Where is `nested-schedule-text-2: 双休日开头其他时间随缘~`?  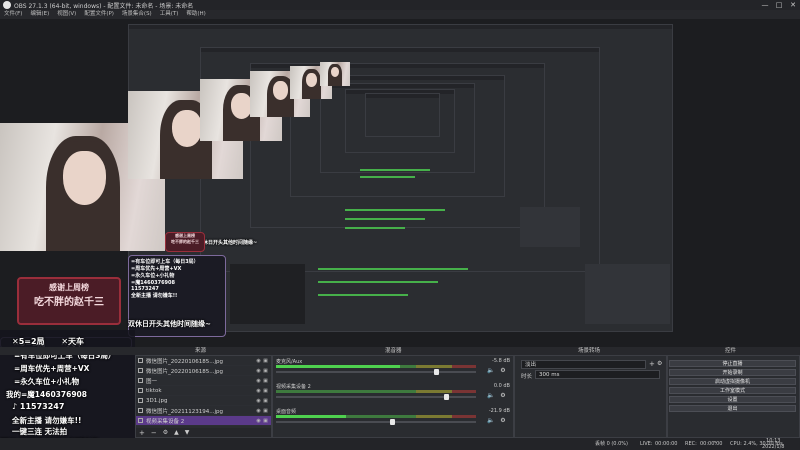
nested-schedule-text-2: 双休日开头其他时间随缘~ is located at coordinates (228, 243).